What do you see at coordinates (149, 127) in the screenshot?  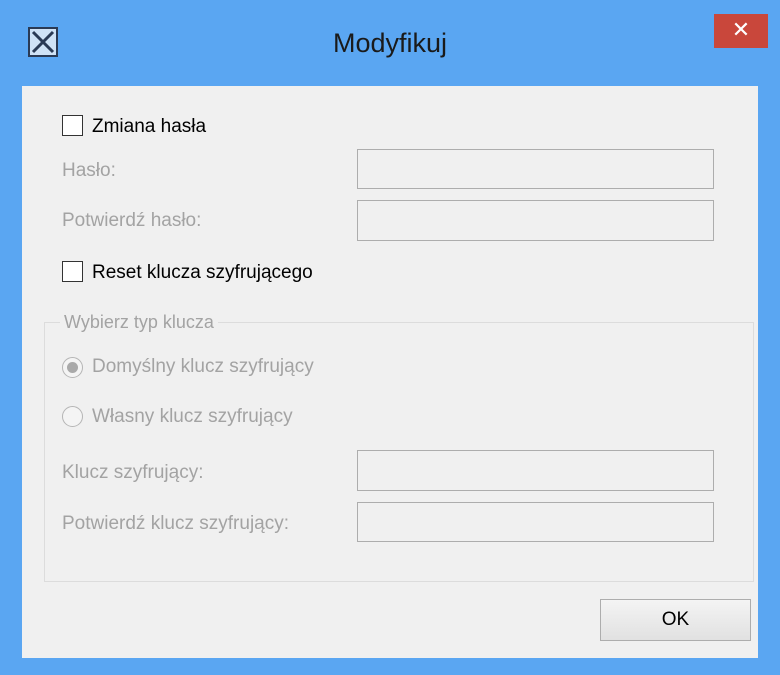 I see `change-password-label: Zmiana hasła` at bounding box center [149, 127].